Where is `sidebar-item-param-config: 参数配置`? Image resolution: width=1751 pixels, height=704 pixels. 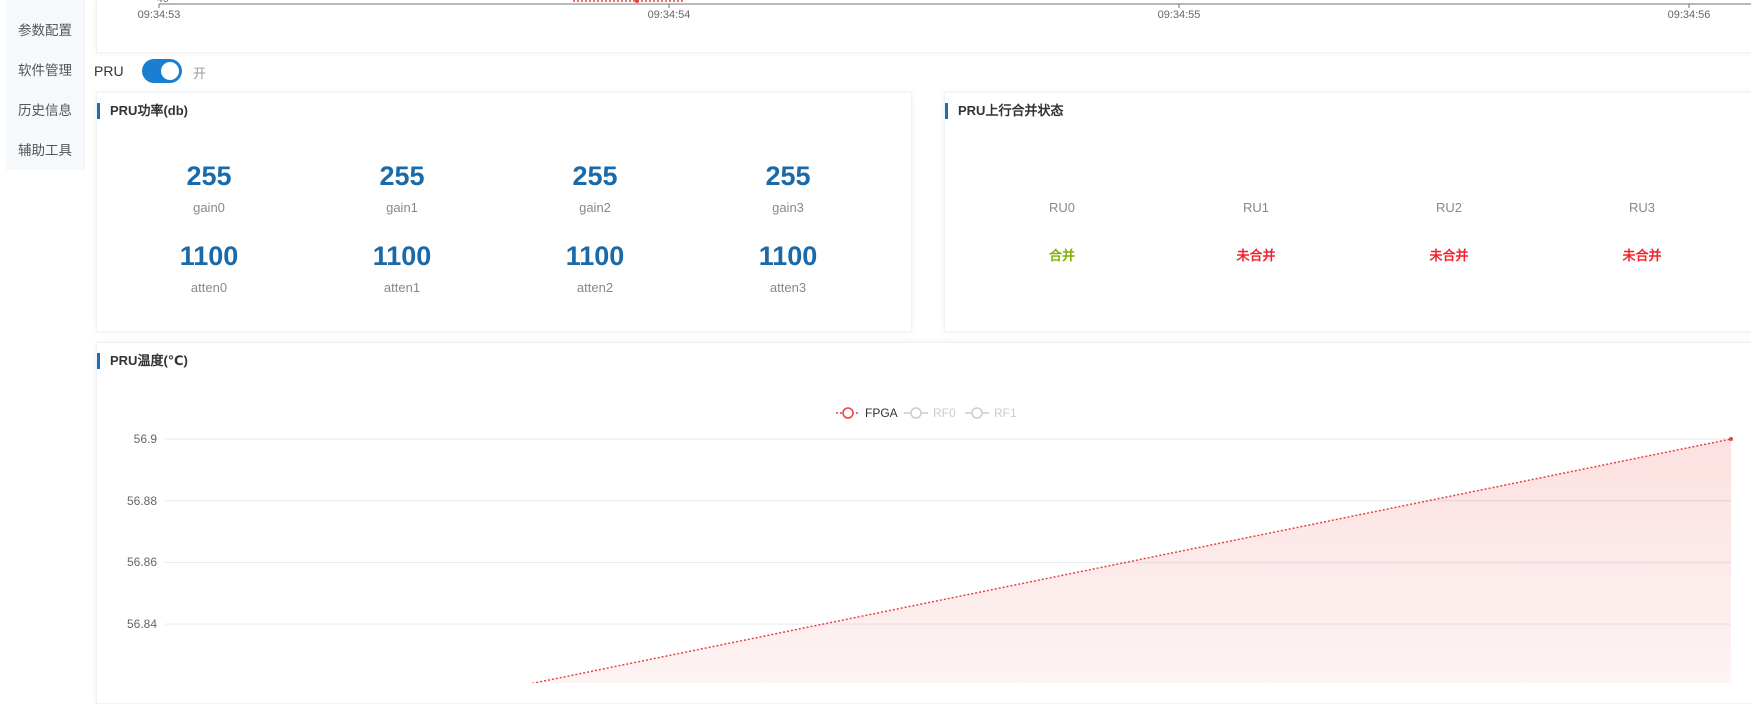
sidebar-item-param-config: 参数配置 is located at coordinates (45, 29).